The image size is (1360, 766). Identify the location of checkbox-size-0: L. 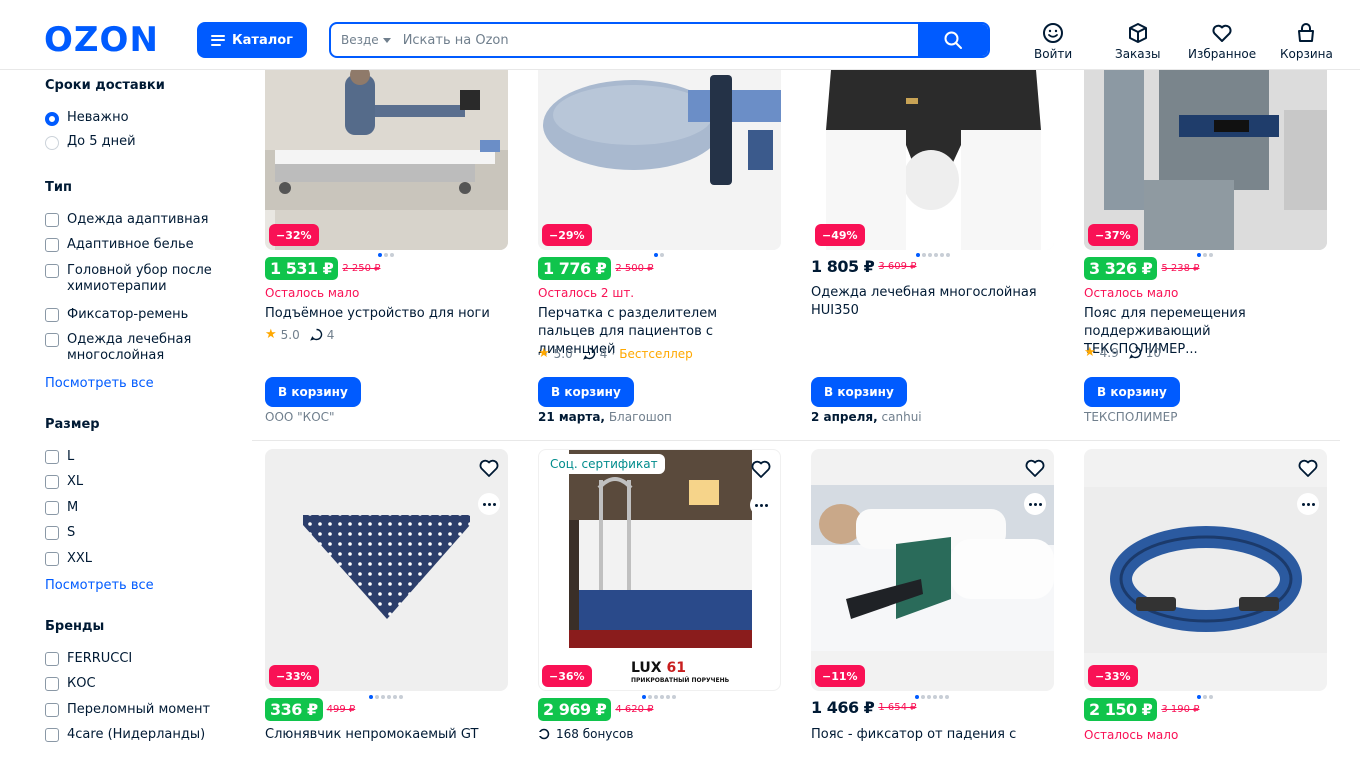
(59, 457).